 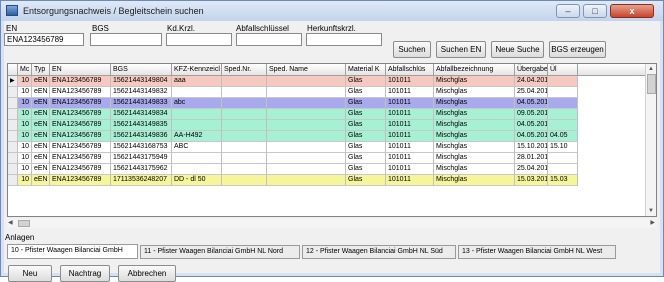 I want to click on column-header: Material K, so click(x=366, y=69).